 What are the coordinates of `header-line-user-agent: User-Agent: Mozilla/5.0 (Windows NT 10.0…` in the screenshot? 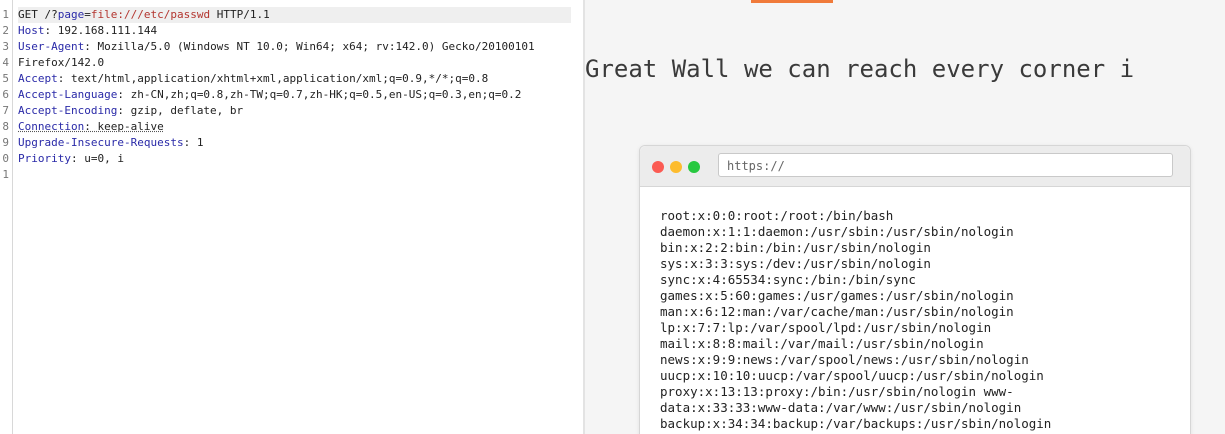 It's located at (294, 47).